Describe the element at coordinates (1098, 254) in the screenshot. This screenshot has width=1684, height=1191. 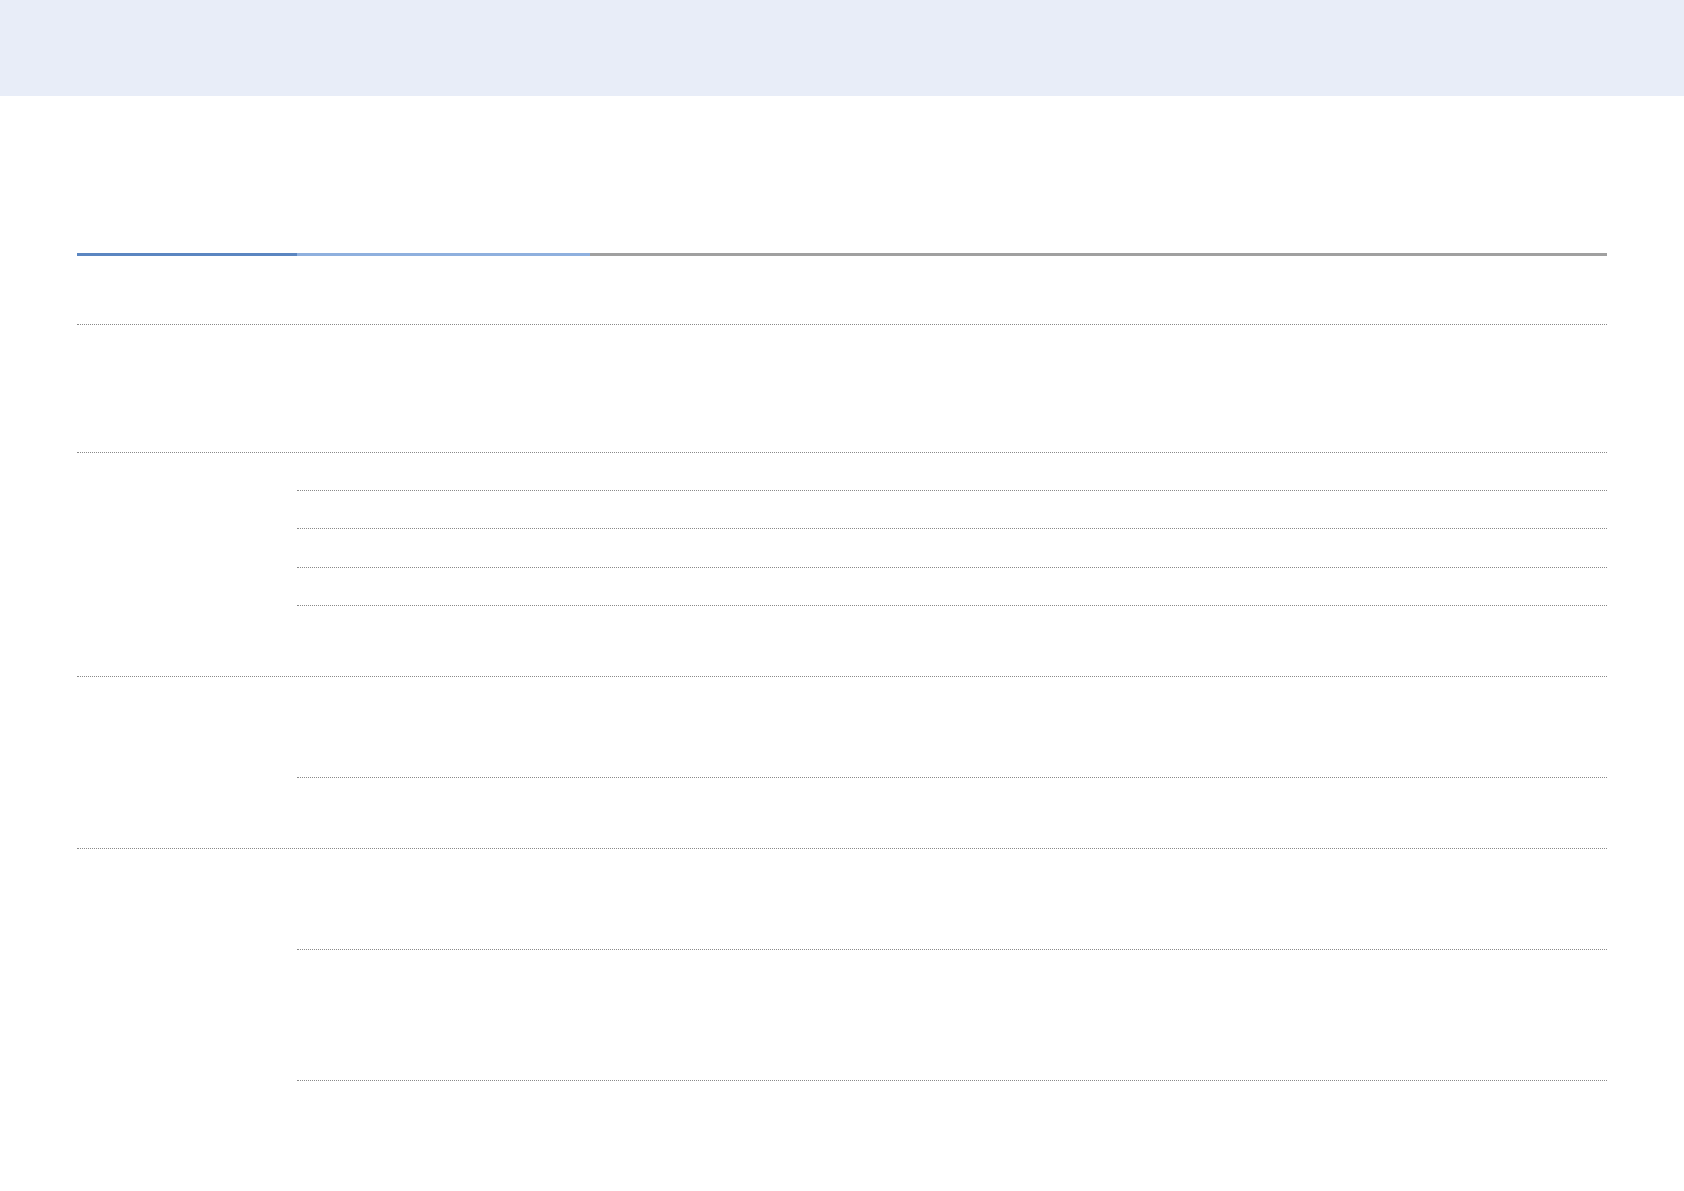
I see `header-rule-gray` at that location.